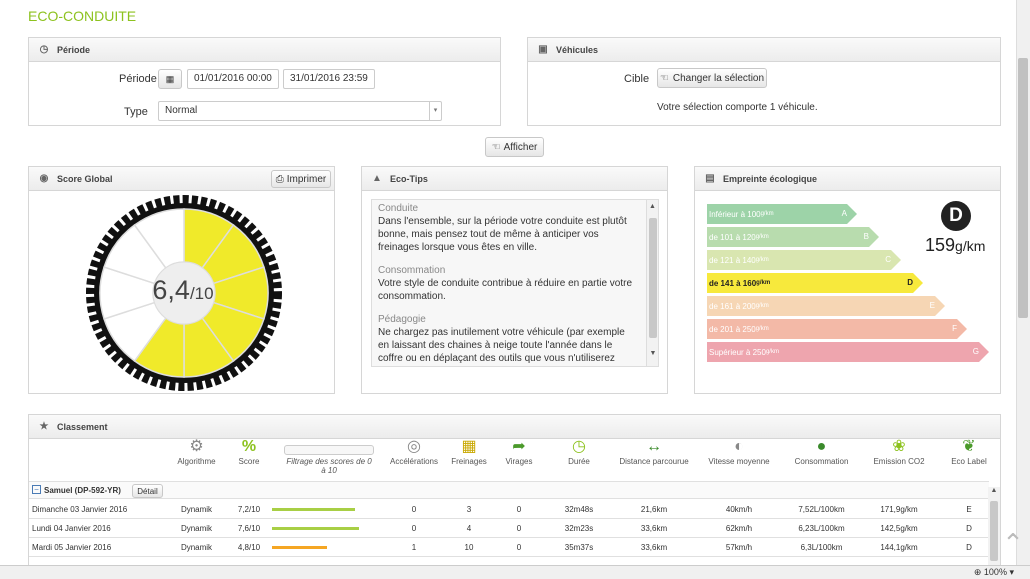 The image size is (1030, 579). I want to click on col-algorithme: ⚙ Algorithme, so click(196, 451).